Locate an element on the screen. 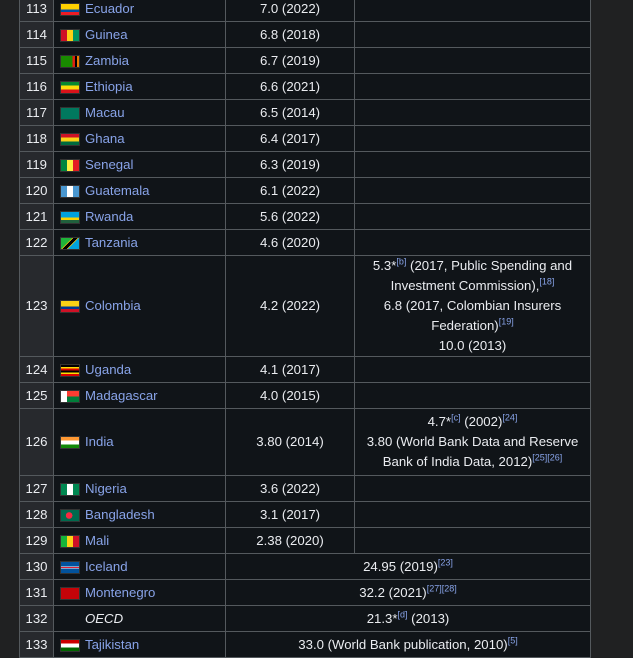 Image resolution: width=633 pixels, height=658 pixels. country-cell: Ecuador is located at coordinates (139, 11).